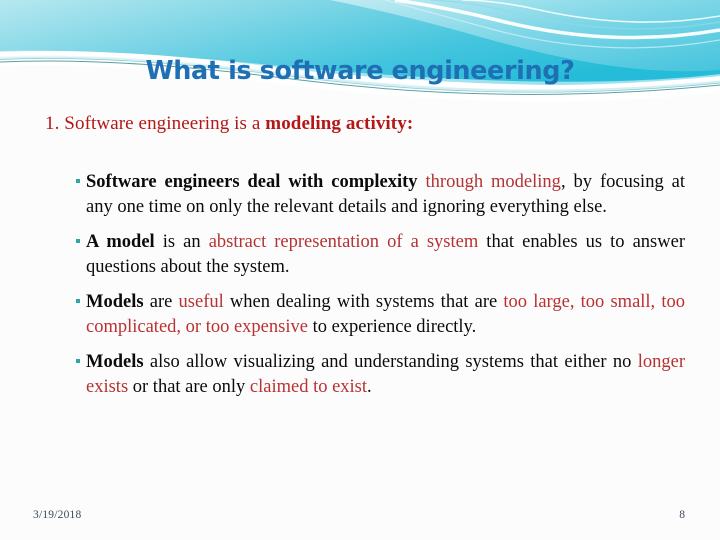  I want to click on segment-red: useful, so click(201, 302).